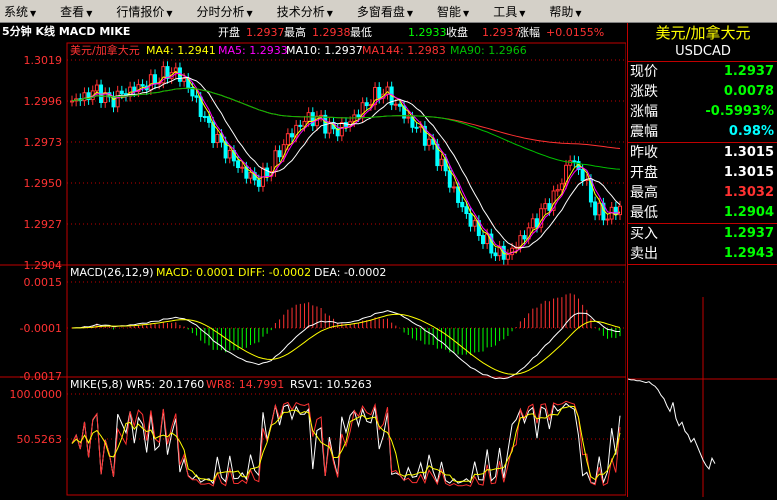 The height and width of the screenshot is (500, 777). Describe the element at coordinates (702, 254) in the screenshot. I see `quote-row: 卖出 1.2943` at that location.